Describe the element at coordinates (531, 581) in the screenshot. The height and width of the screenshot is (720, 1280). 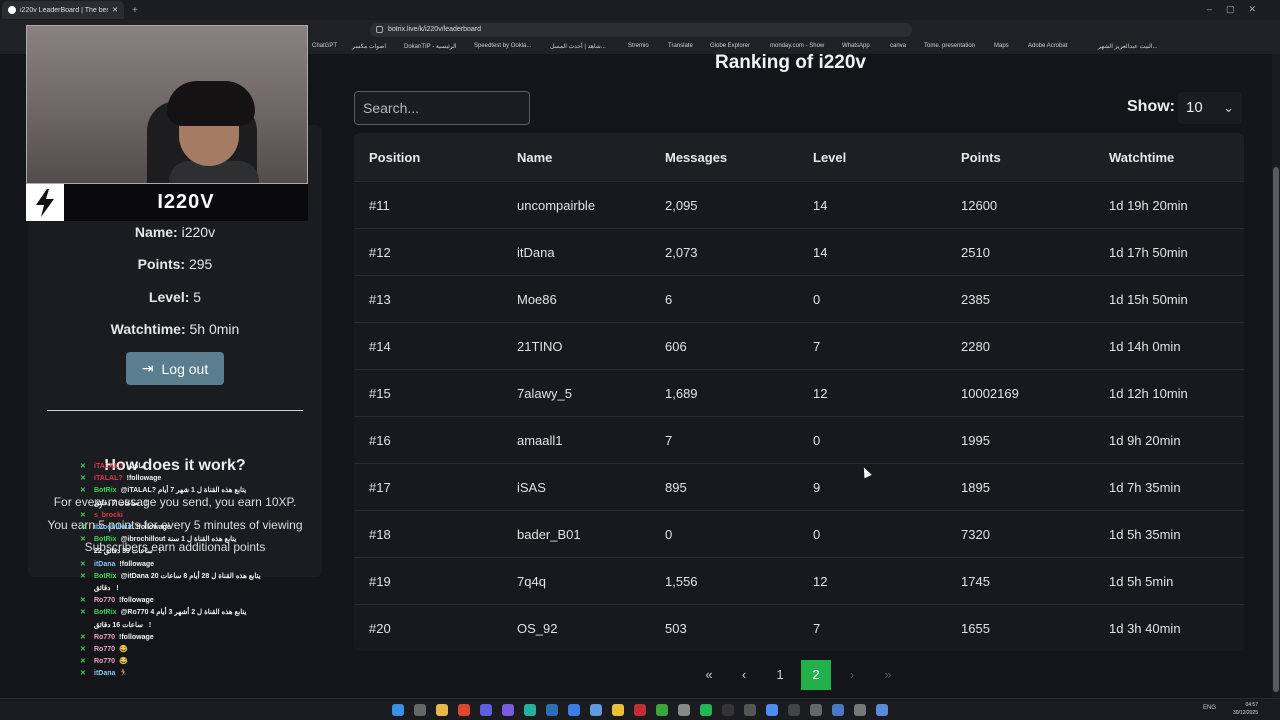
I see `cell-name: 7q4q` at that location.